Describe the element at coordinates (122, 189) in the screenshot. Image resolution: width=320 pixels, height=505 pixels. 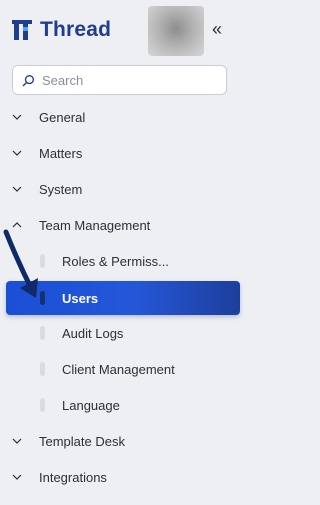
I see `nav-item-system: System` at that location.